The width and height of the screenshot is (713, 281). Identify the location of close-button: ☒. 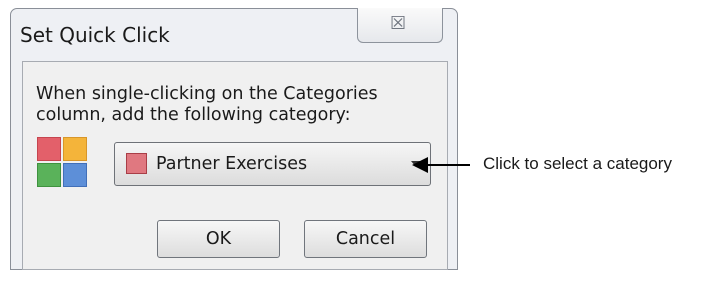
(400, 25).